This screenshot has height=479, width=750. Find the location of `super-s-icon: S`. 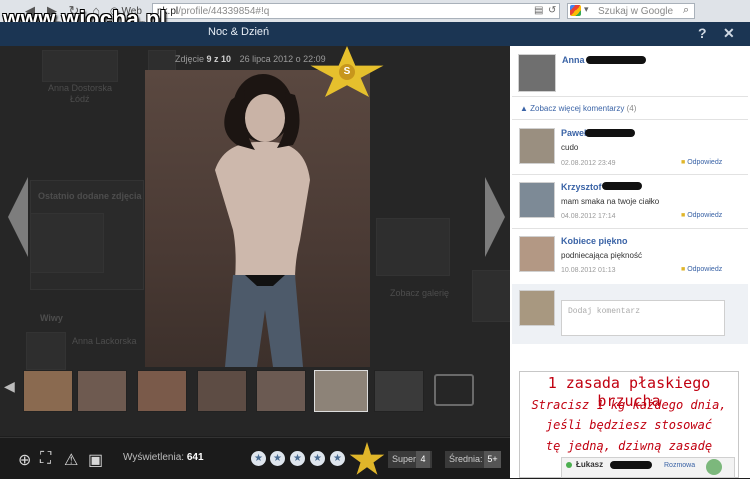

super-s-icon: S is located at coordinates (347, 72).